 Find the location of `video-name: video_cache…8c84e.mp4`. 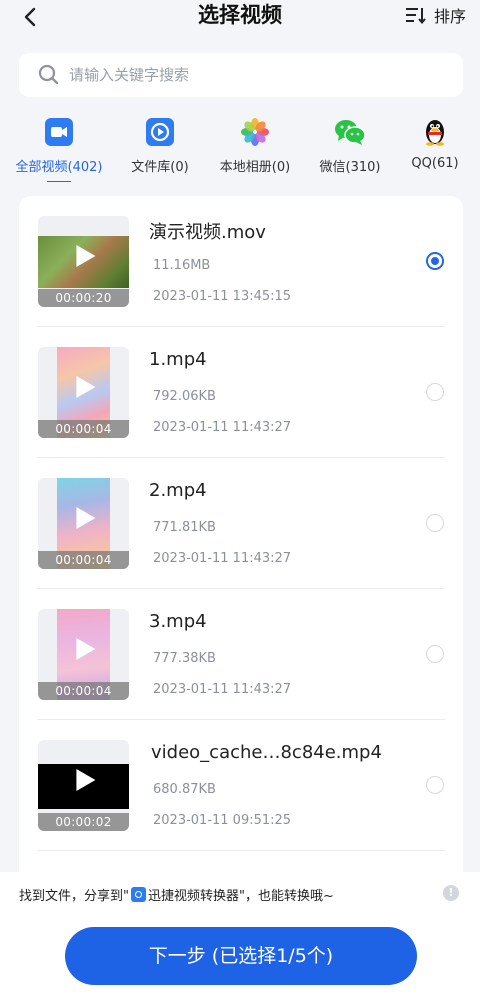

video-name: video_cache…8c84e.mp4 is located at coordinates (266, 752).